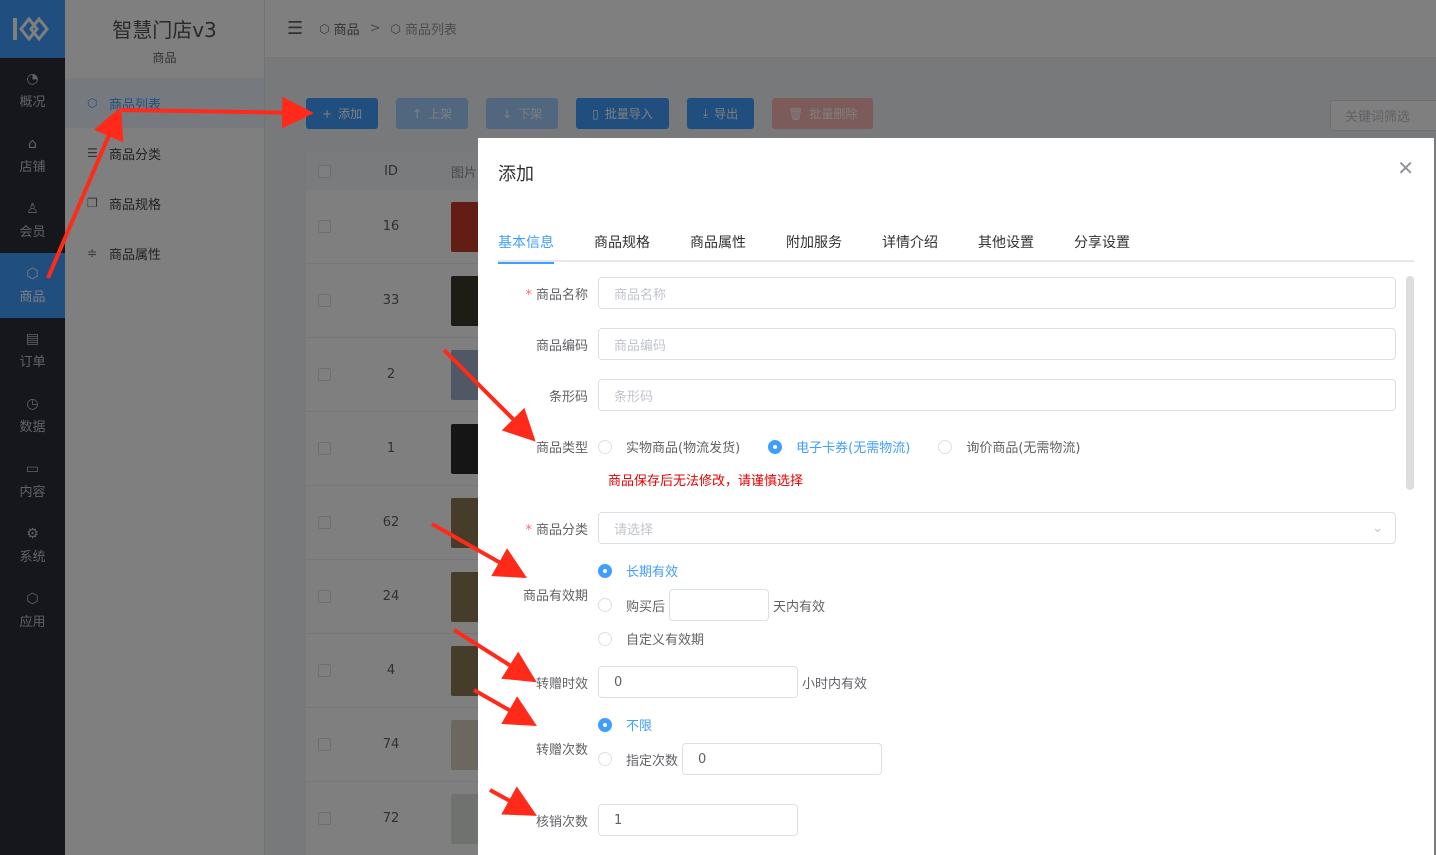 This screenshot has width=1436, height=855. Describe the element at coordinates (698, 820) in the screenshot. I see `verify-count-input: 1` at that location.